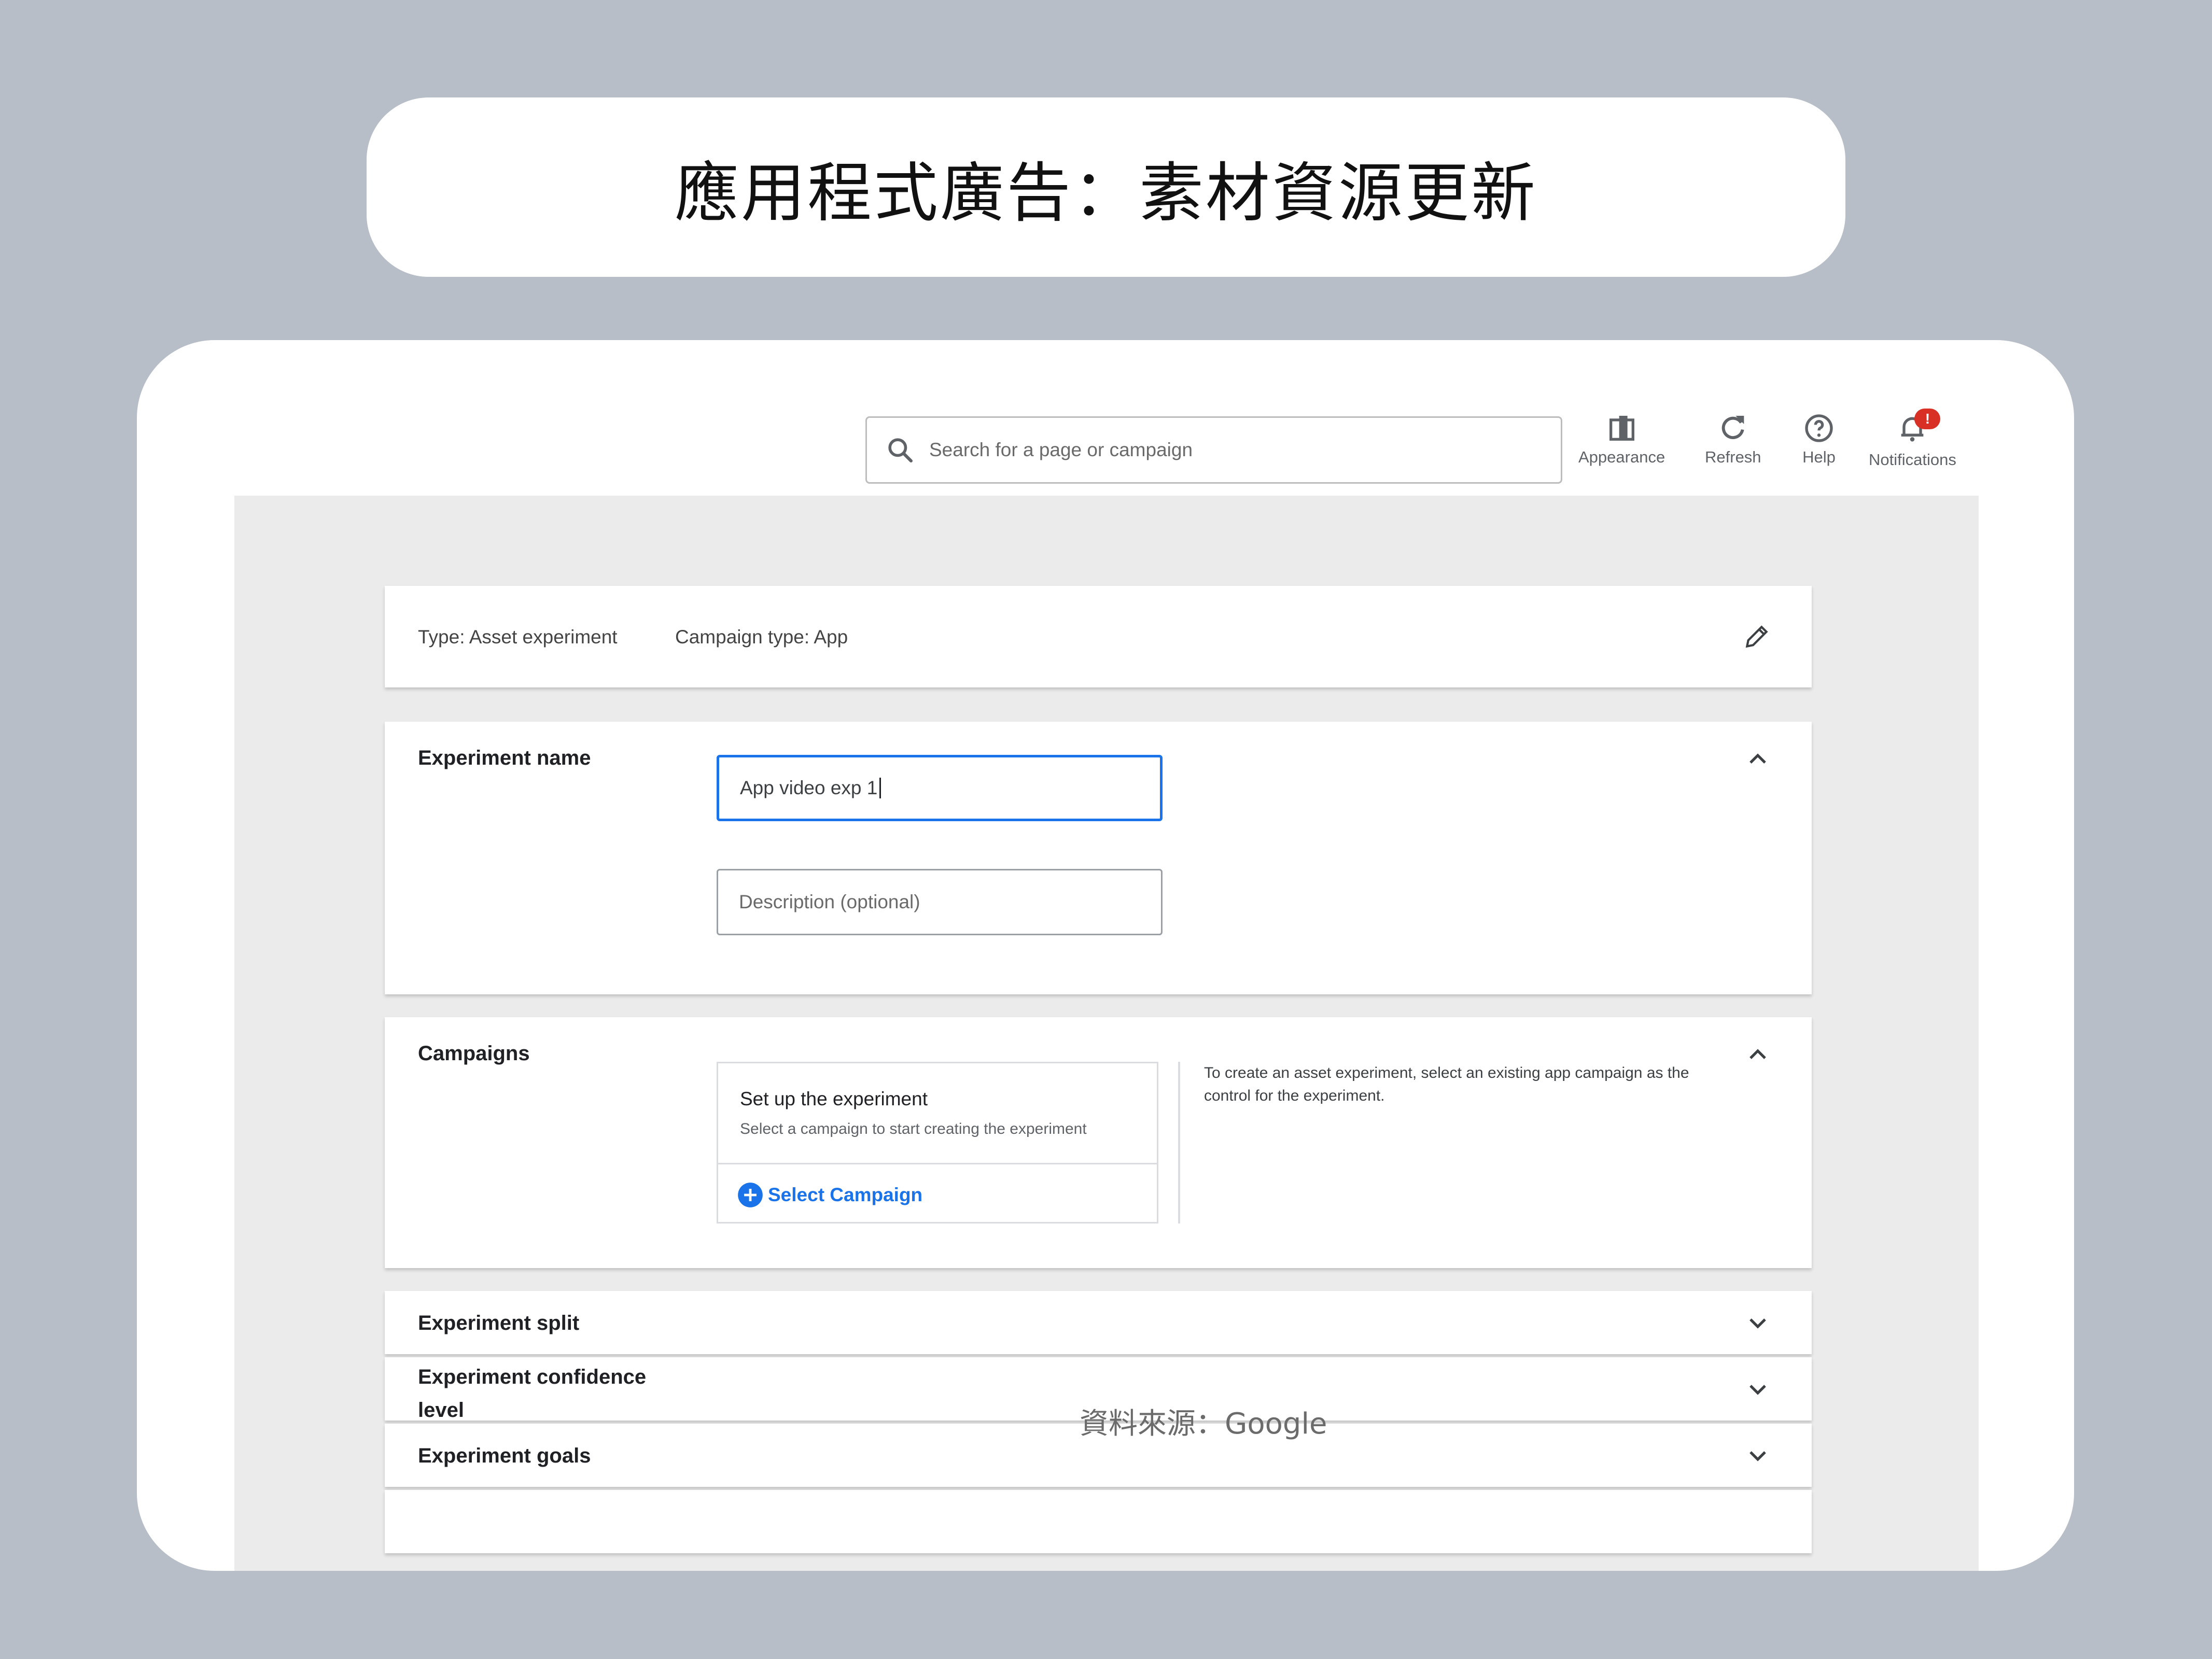 Image resolution: width=2212 pixels, height=1659 pixels. What do you see at coordinates (809, 787) in the screenshot?
I see `experiment-name-value: App video exp 1` at bounding box center [809, 787].